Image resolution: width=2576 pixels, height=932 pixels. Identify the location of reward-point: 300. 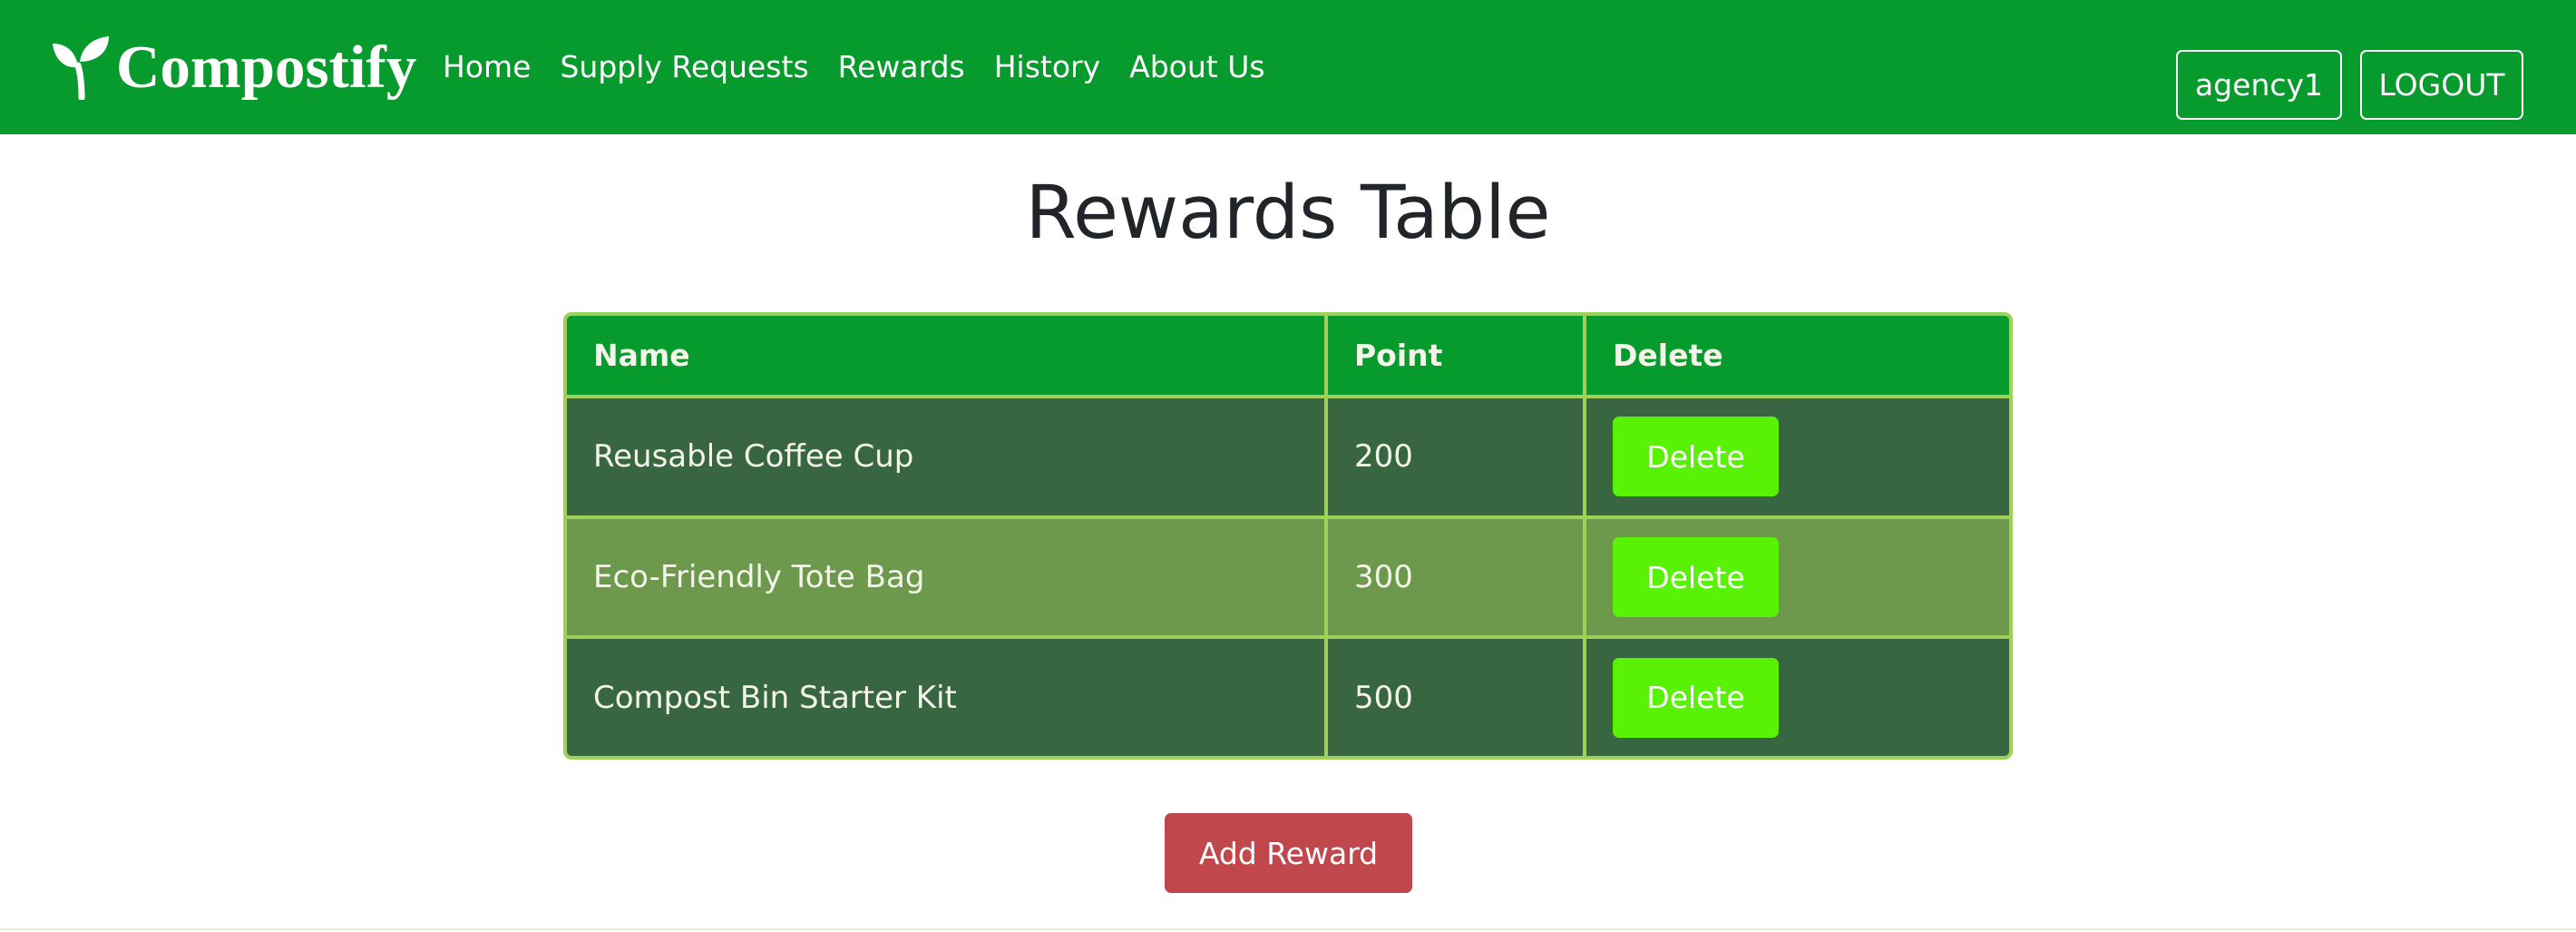
(1455, 577).